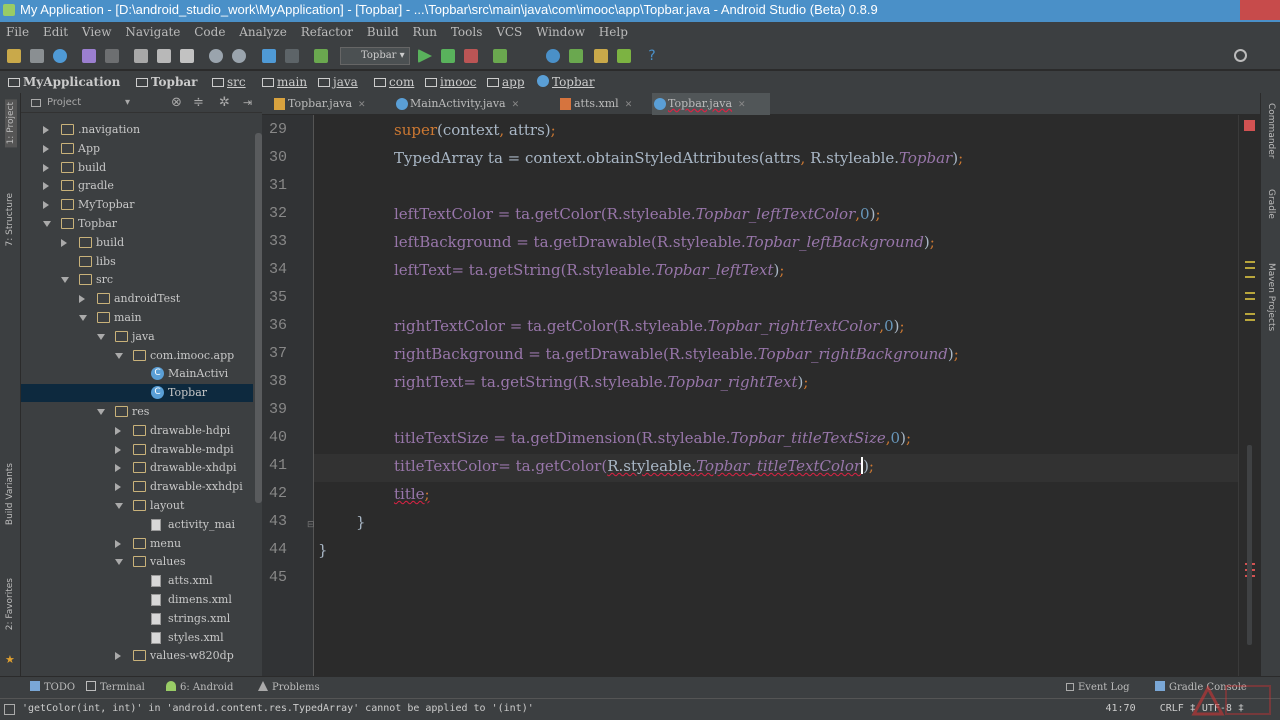 The height and width of the screenshot is (720, 1280). Describe the element at coordinates (624, 56) in the screenshot. I see `android-device-monitor-icon` at that location.